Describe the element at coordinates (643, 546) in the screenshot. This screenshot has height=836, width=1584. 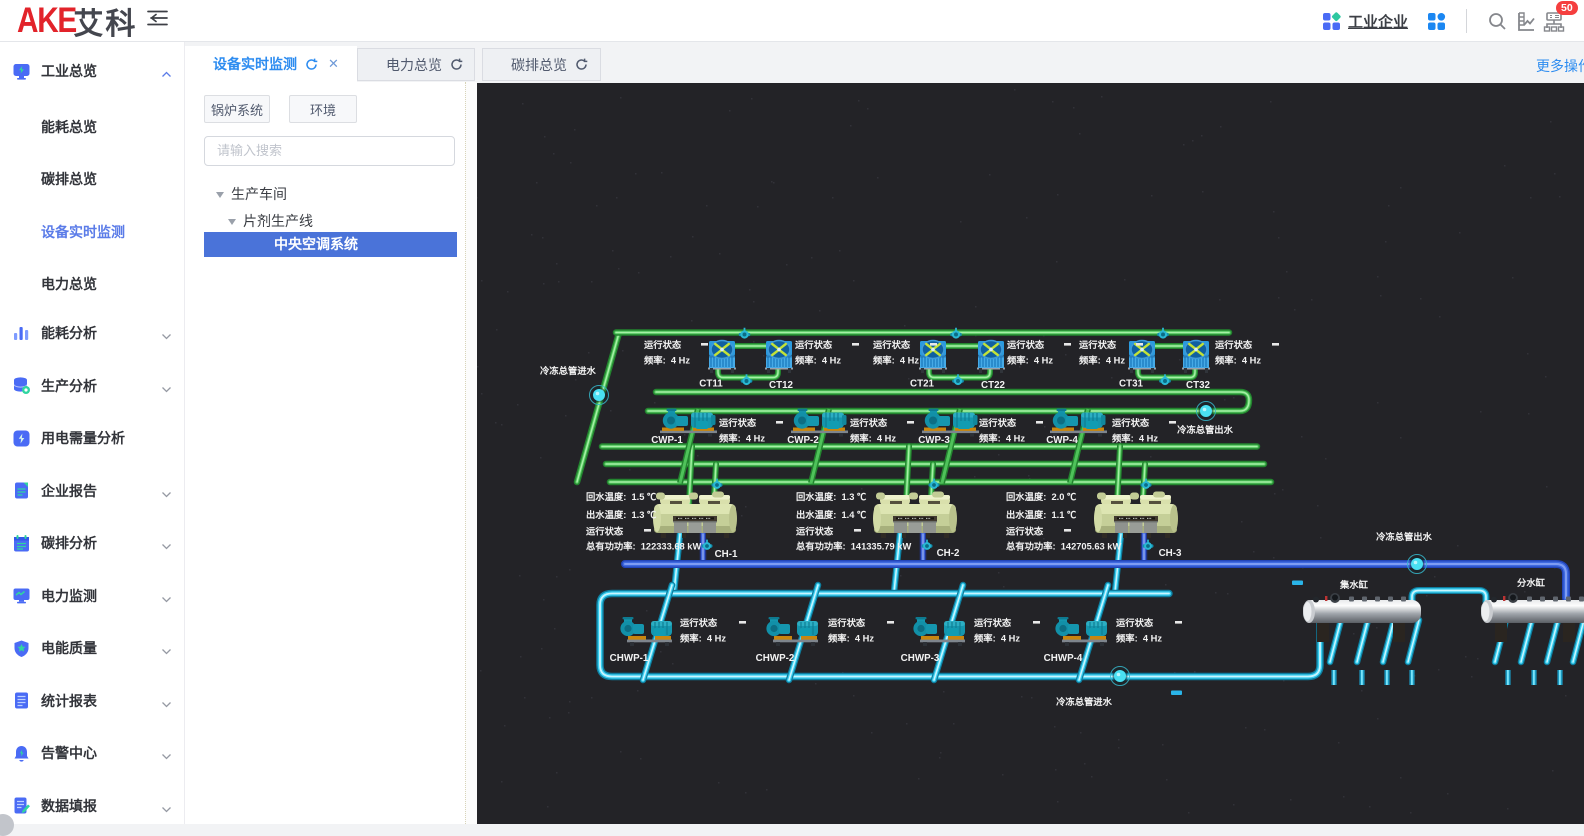
I see `svg-text: 总有功功率: 122333.68 kW` at that location.